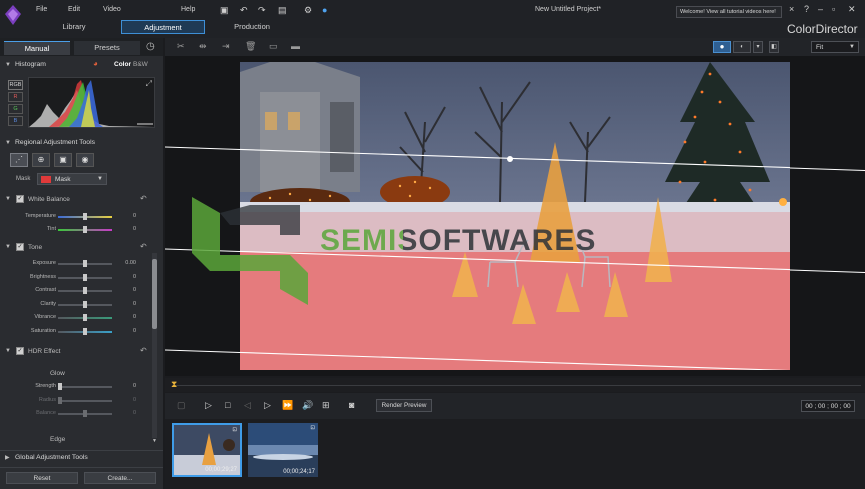  Describe the element at coordinates (80, 458) in the screenshot. I see `global-tools-header: ▶ Global Adjustment Tools` at that location.